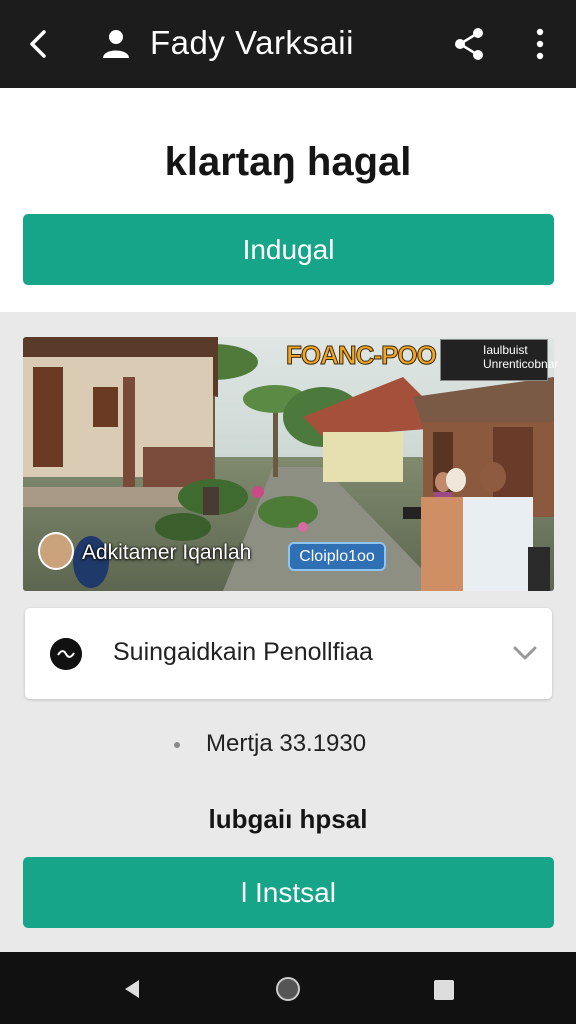 Image resolution: width=576 pixels, height=1024 pixels. I want to click on photo-logo-text: Iaulbuist Unrenticobnar, so click(521, 357).